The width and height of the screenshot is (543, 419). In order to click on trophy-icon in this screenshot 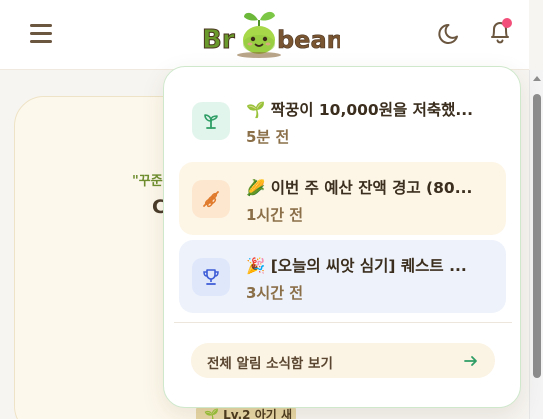, I will do `click(211, 277)`.